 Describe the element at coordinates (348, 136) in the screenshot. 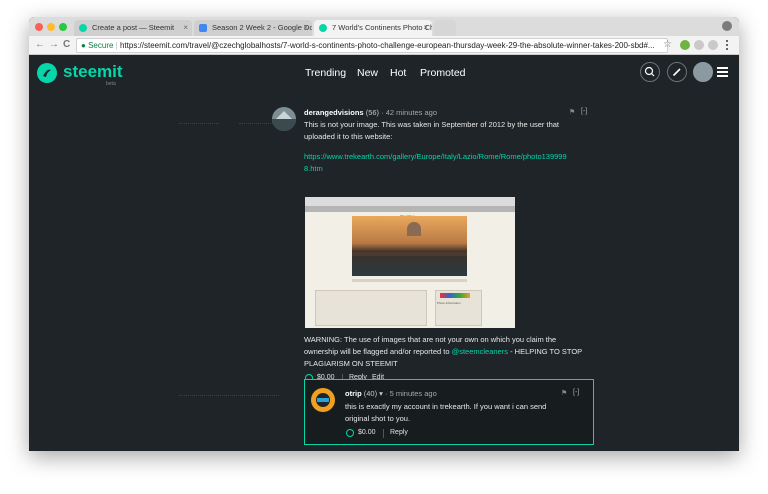

I see `comment-text-line: uploaded it to this website:` at that location.